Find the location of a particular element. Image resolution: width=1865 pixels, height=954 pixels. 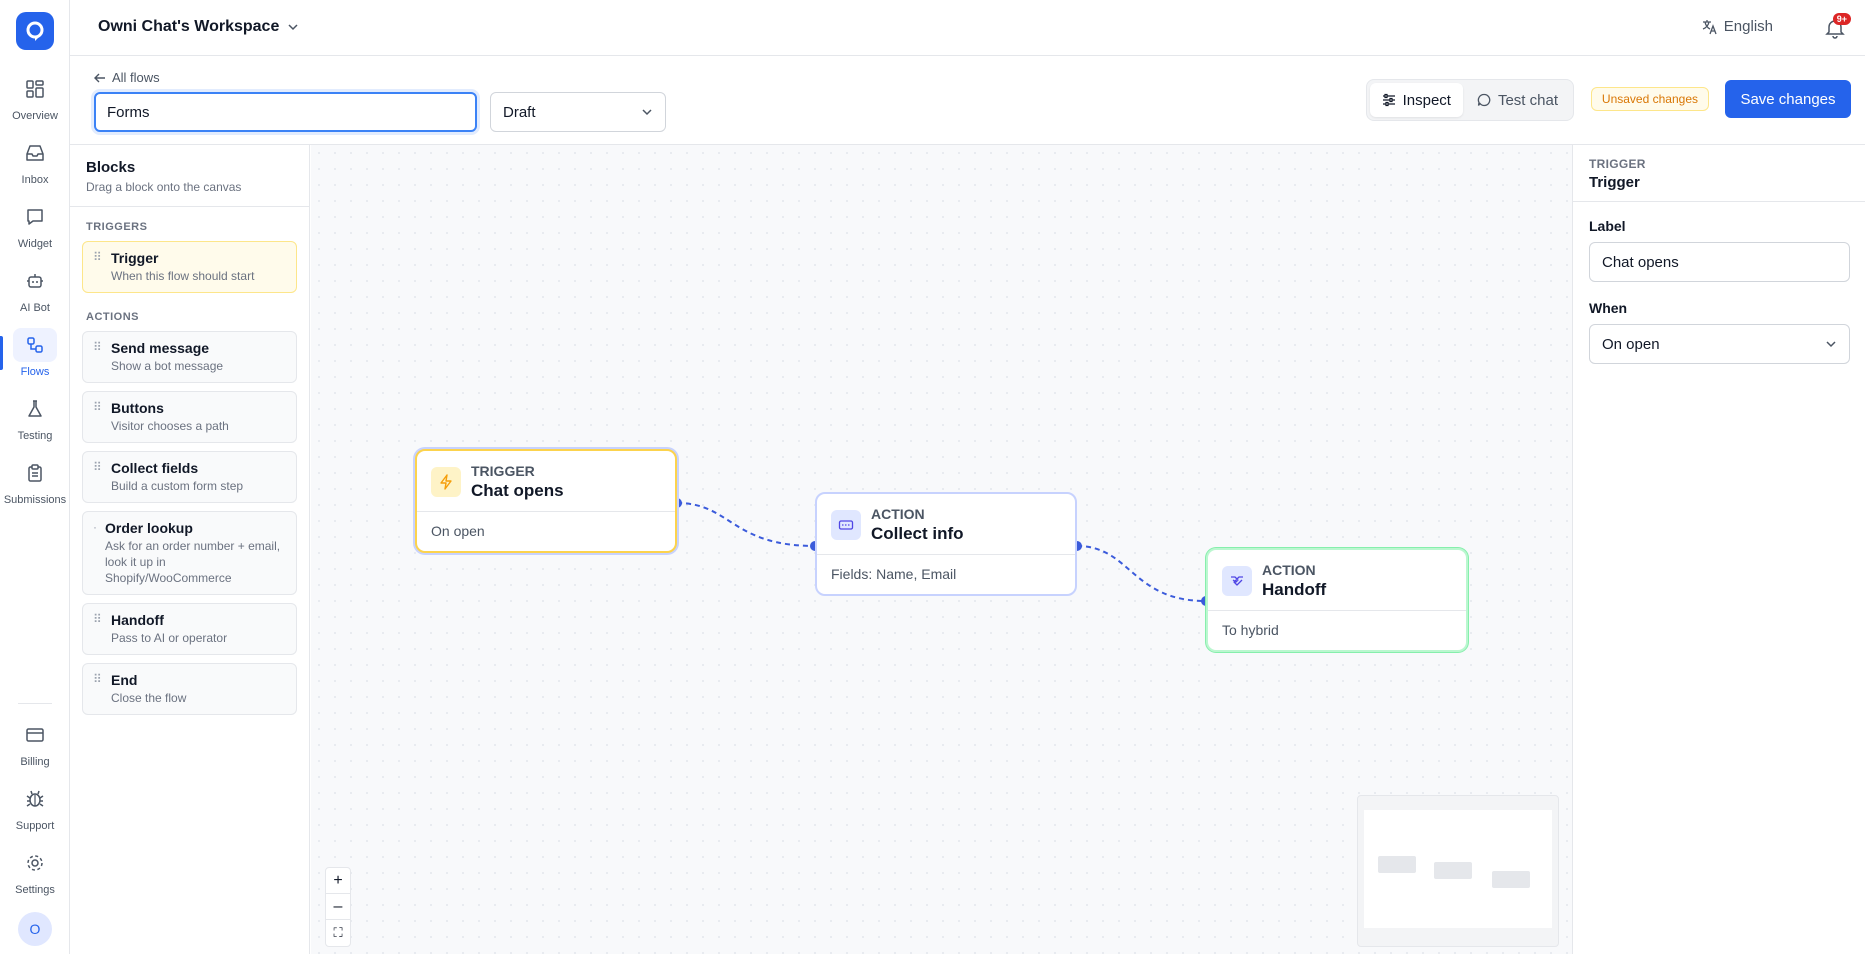

nav-label: Support is located at coordinates (35, 826).